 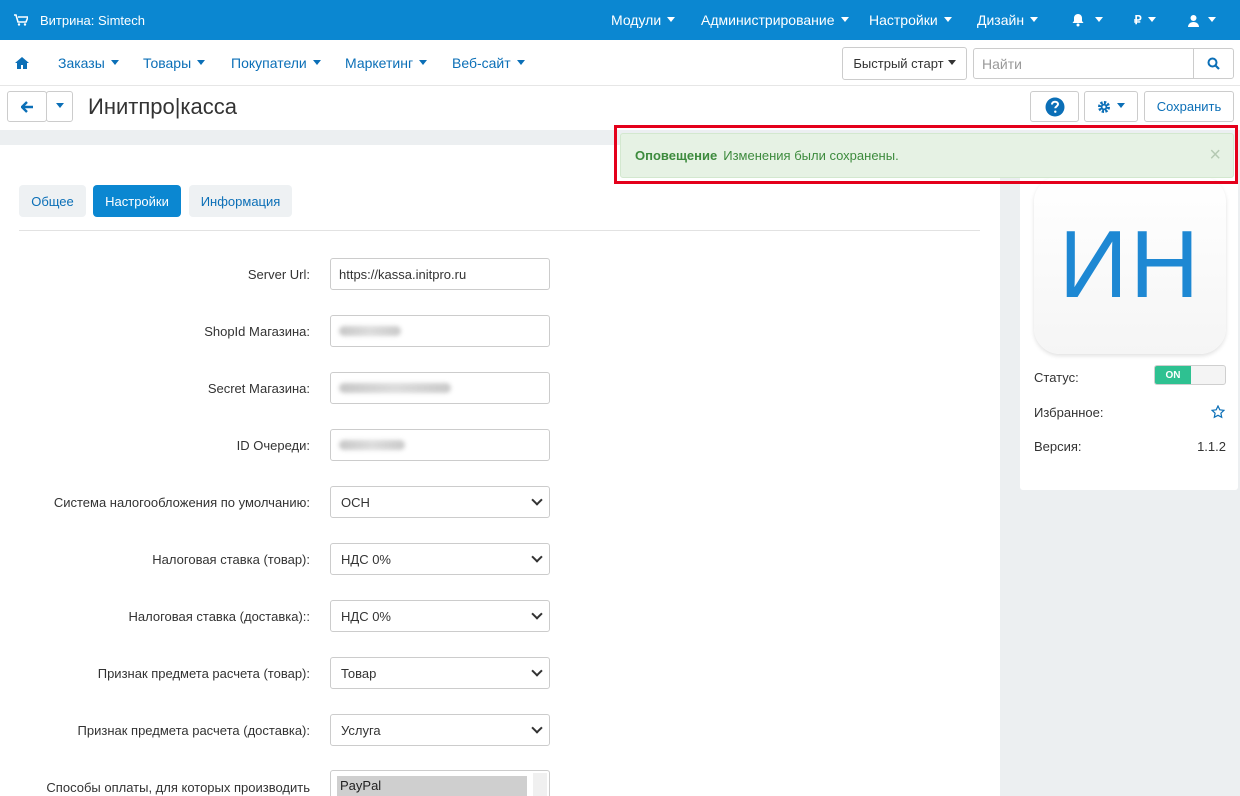 I want to click on shop-id-label: ShopId Магазина:, so click(x=257, y=331).